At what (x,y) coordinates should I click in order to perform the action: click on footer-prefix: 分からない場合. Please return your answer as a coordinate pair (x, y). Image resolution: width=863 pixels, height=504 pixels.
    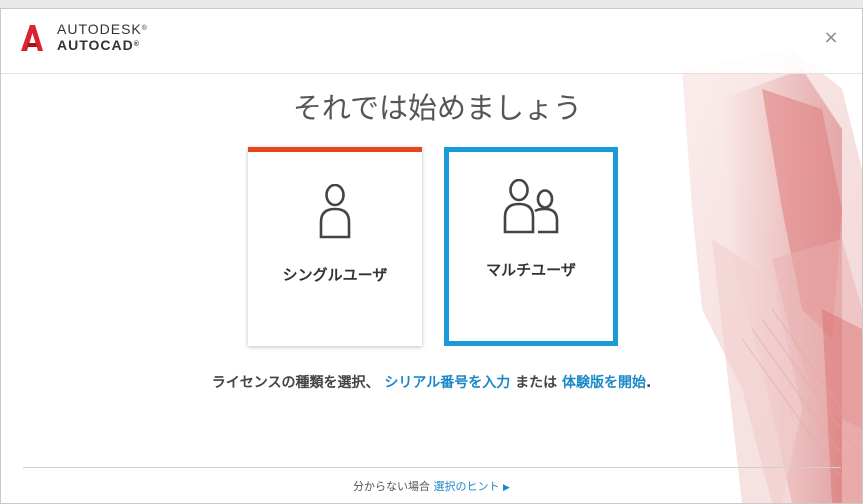
    Looking at the image, I should click on (392, 486).